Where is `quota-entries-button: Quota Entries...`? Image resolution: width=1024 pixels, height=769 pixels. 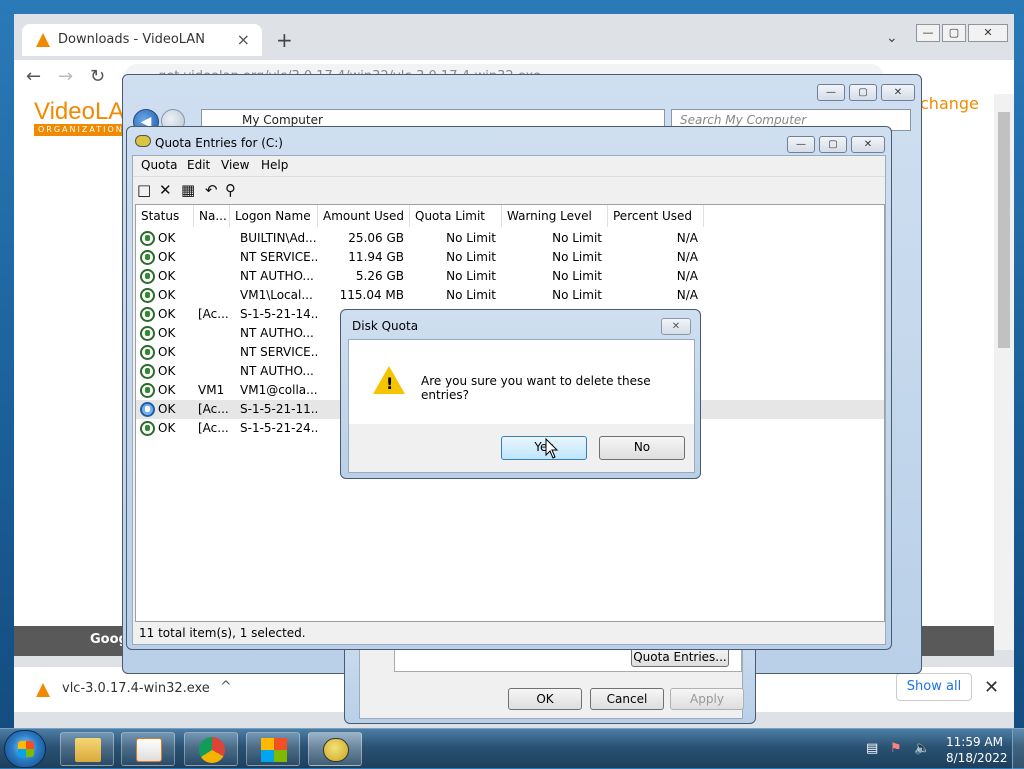
quota-entries-button: Quota Entries... is located at coordinates (680, 657).